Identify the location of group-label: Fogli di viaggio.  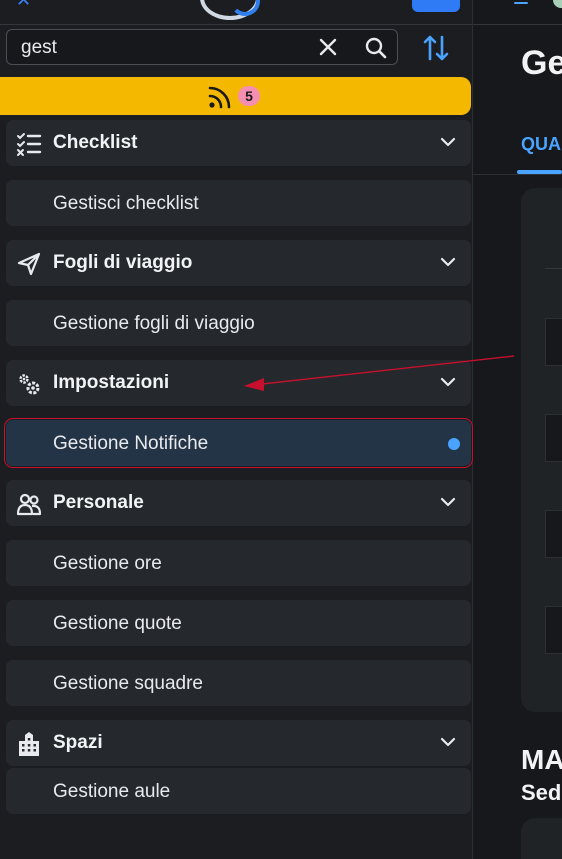
(123, 262).